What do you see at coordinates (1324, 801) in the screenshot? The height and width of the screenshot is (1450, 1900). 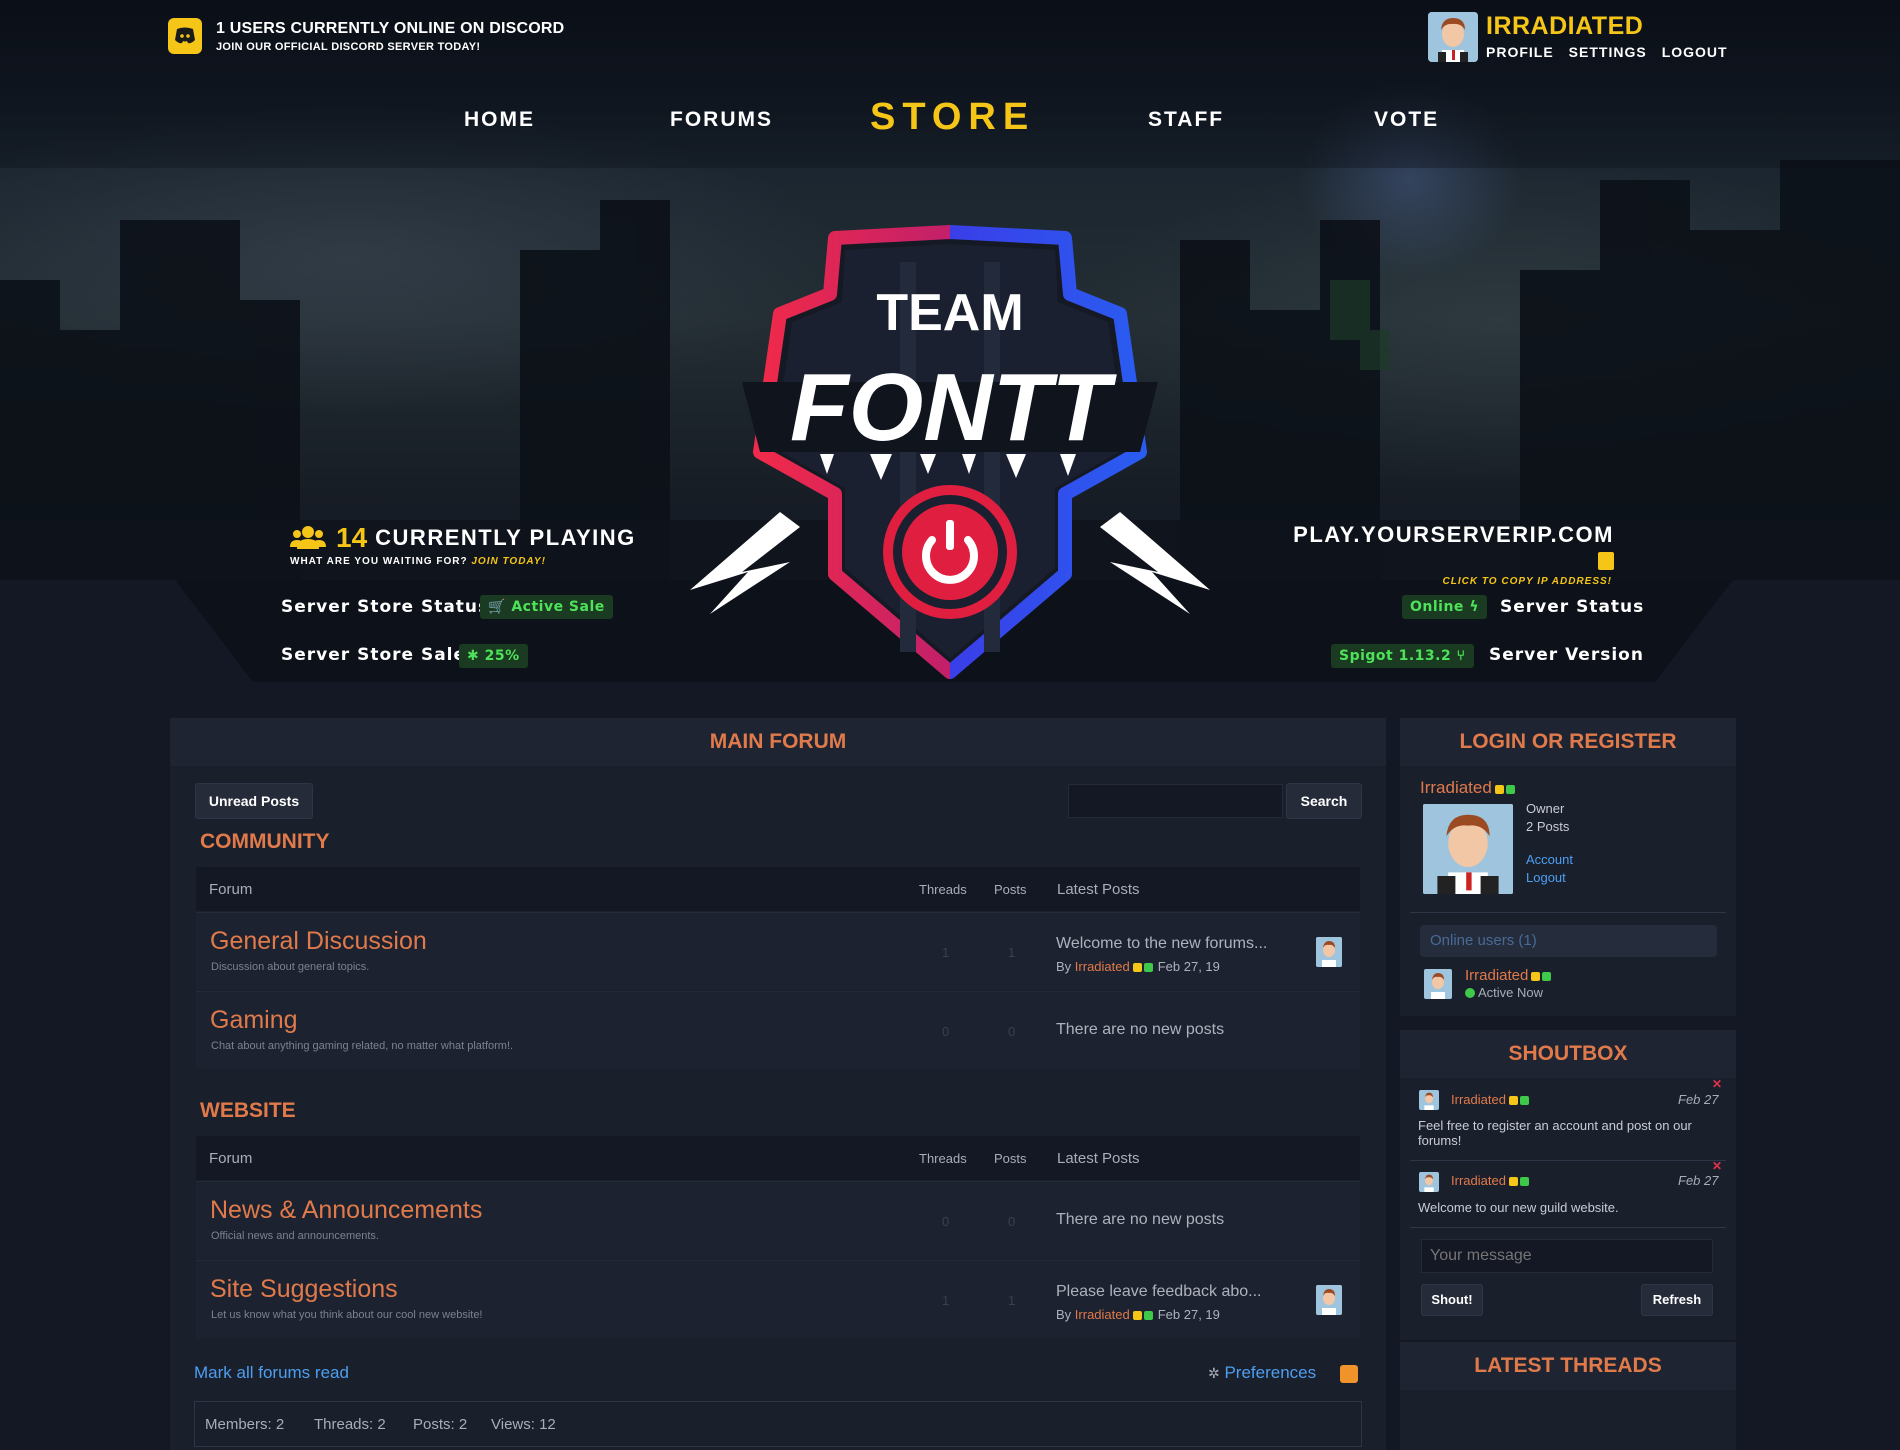 I see `search-button: Search` at bounding box center [1324, 801].